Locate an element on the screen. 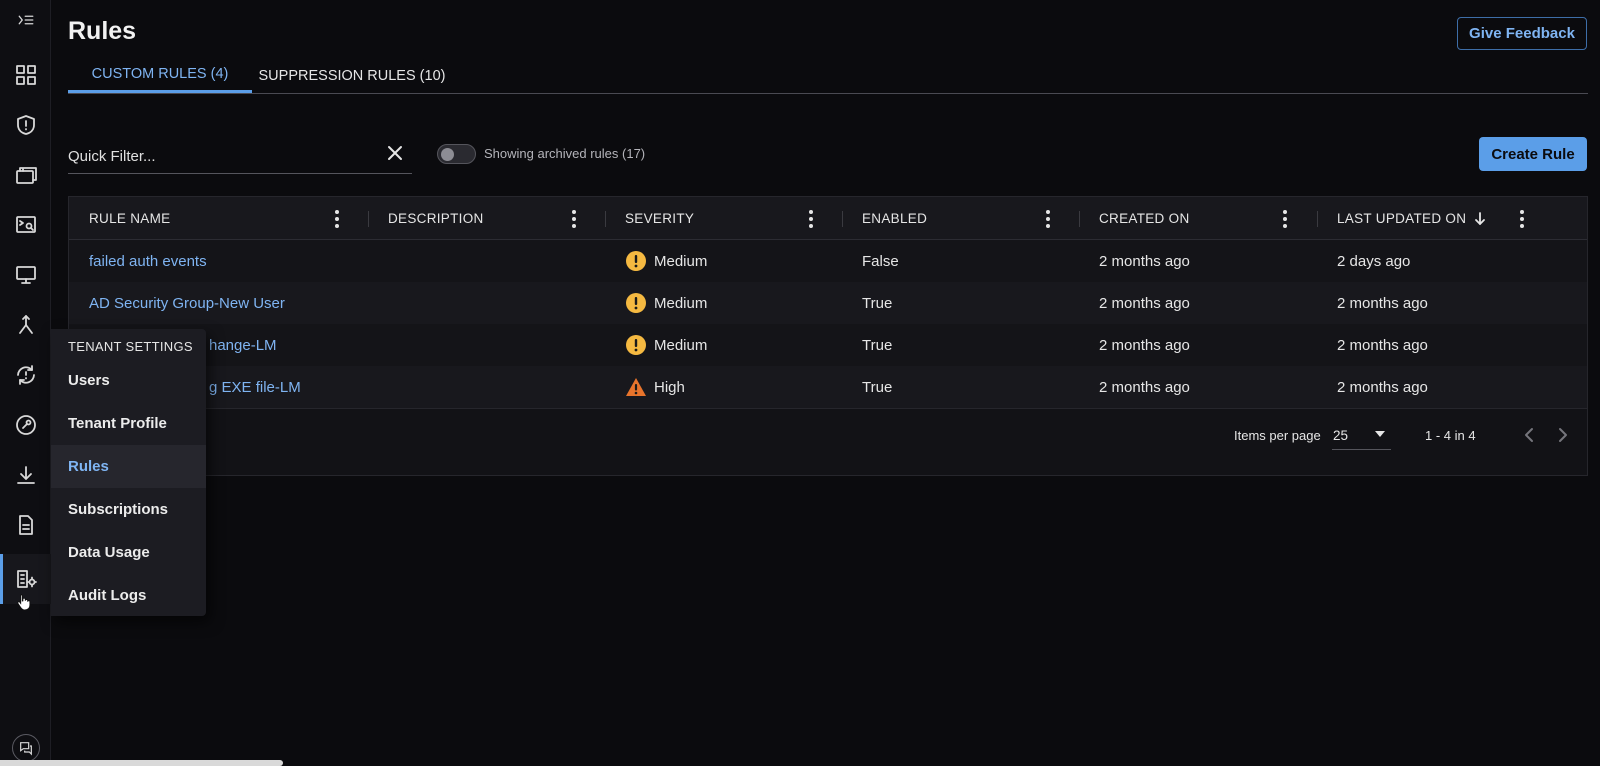  caret-down-icon is located at coordinates (1380, 434).